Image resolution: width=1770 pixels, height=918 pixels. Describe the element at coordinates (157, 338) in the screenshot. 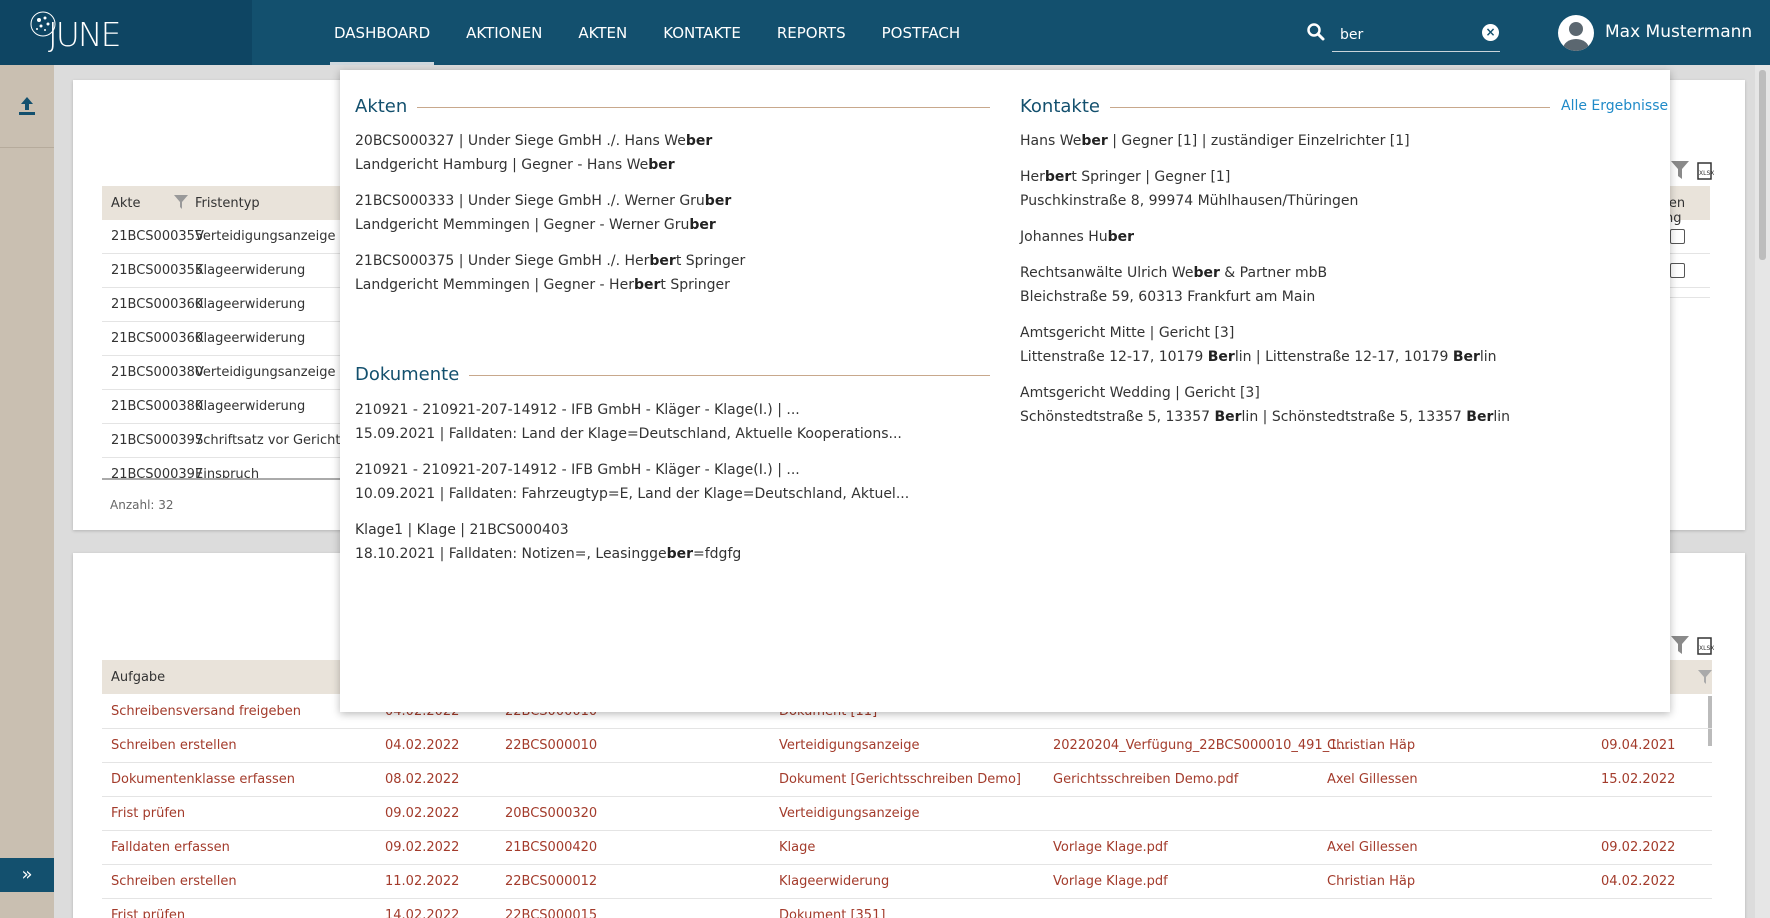

I see `cell-akte: 21BCS000360` at that location.